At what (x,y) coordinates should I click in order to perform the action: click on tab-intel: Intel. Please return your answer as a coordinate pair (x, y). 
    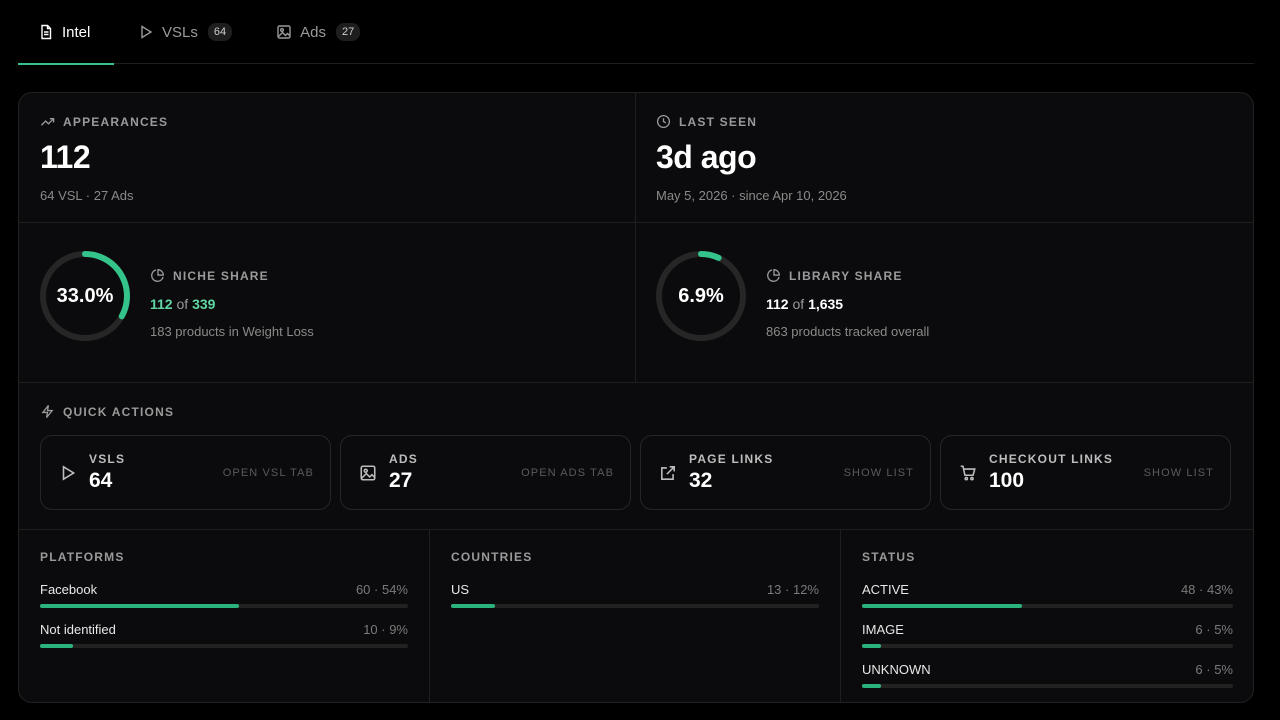
    Looking at the image, I should click on (66, 32).